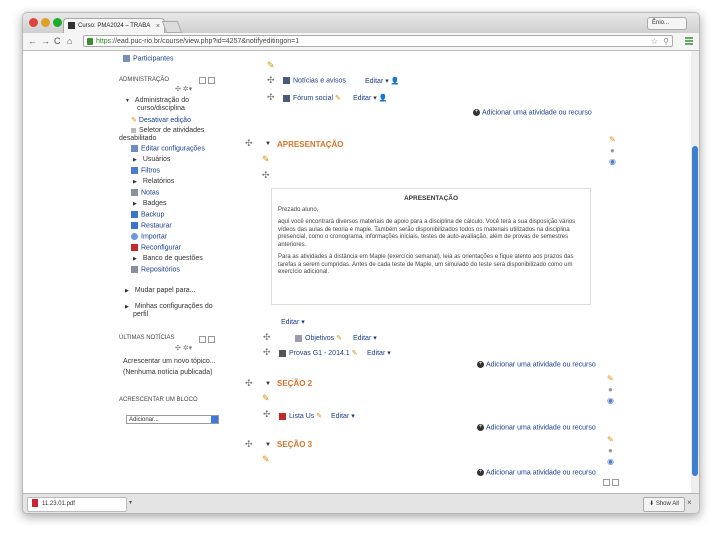 This screenshot has height=540, width=720. What do you see at coordinates (148, 58) in the screenshot?
I see `participants-link: Participantes` at bounding box center [148, 58].